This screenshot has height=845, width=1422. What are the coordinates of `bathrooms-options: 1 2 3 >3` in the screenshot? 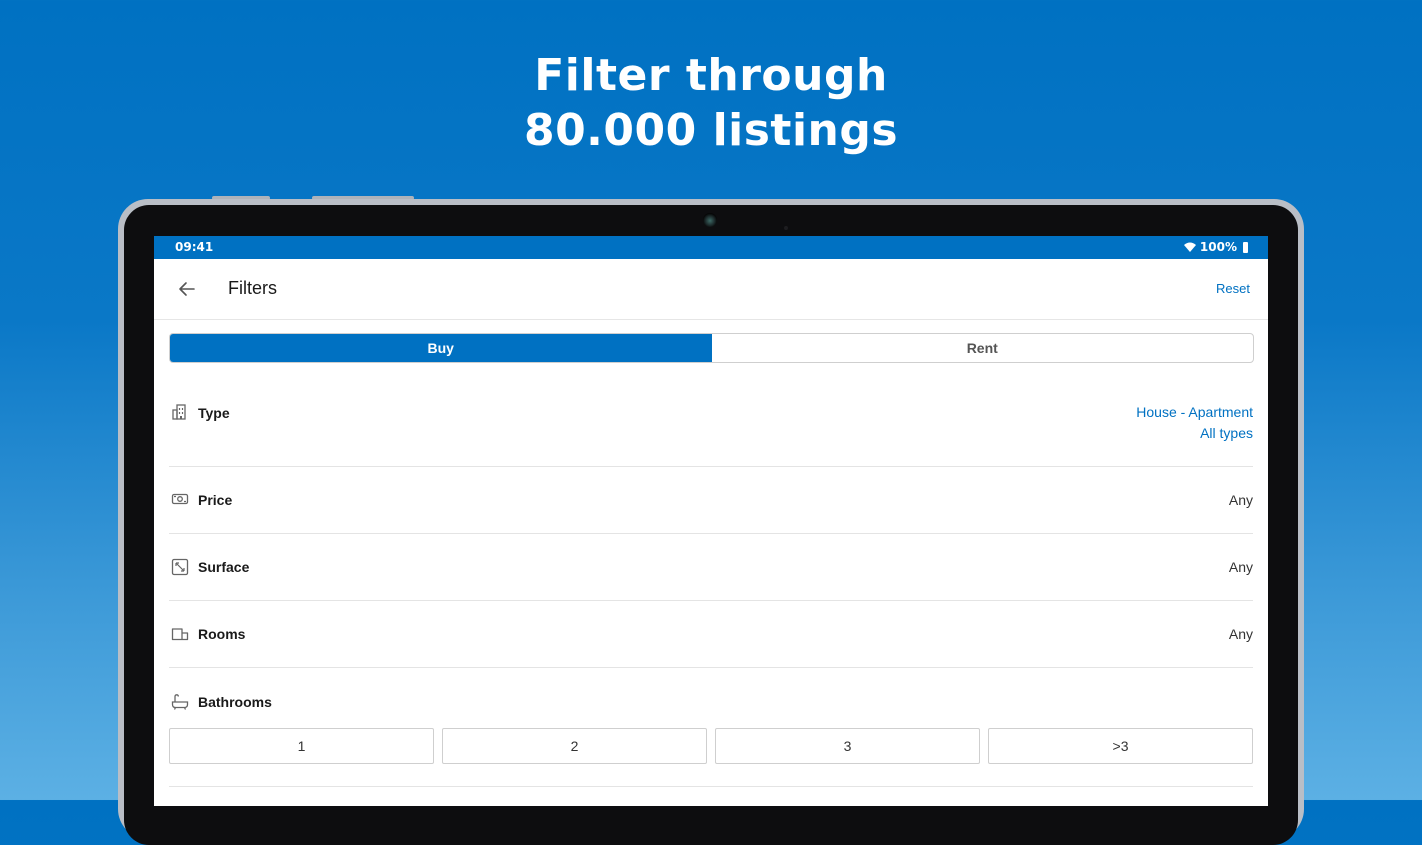 It's located at (711, 746).